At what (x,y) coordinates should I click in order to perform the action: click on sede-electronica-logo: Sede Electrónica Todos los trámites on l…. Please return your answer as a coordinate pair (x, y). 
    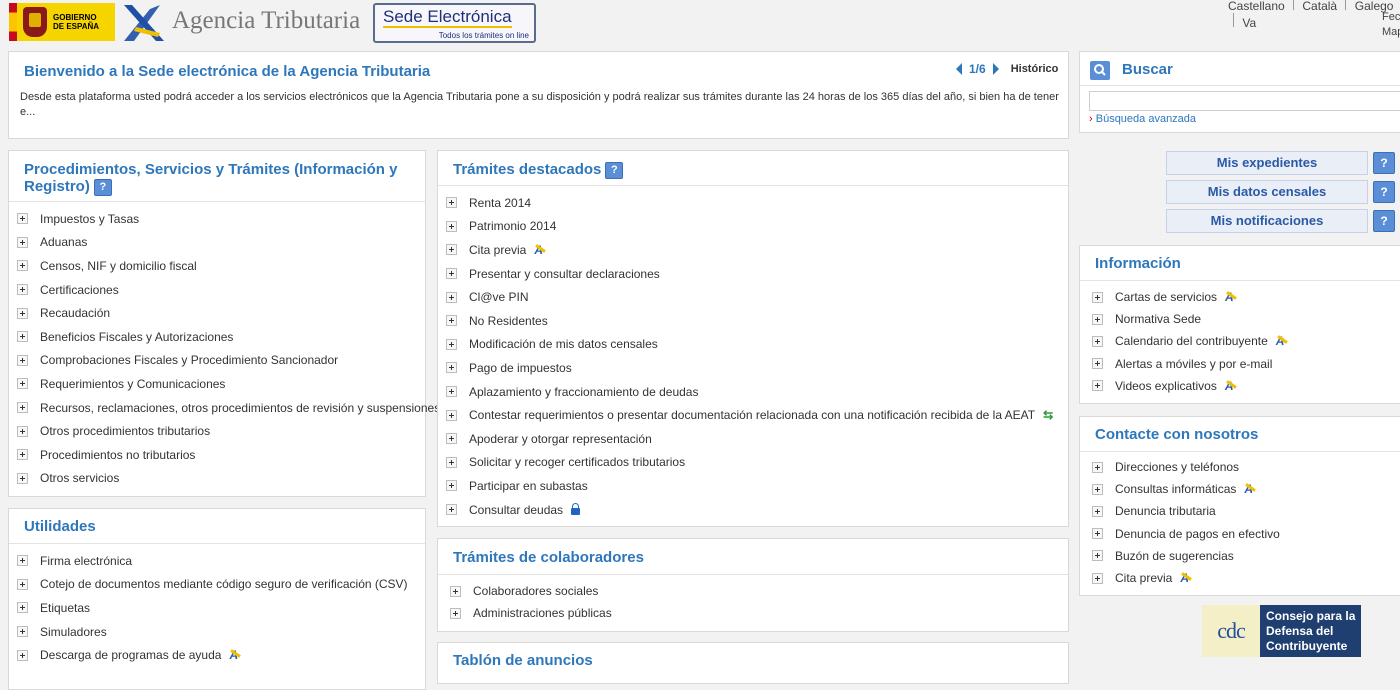
    Looking at the image, I should click on (454, 23).